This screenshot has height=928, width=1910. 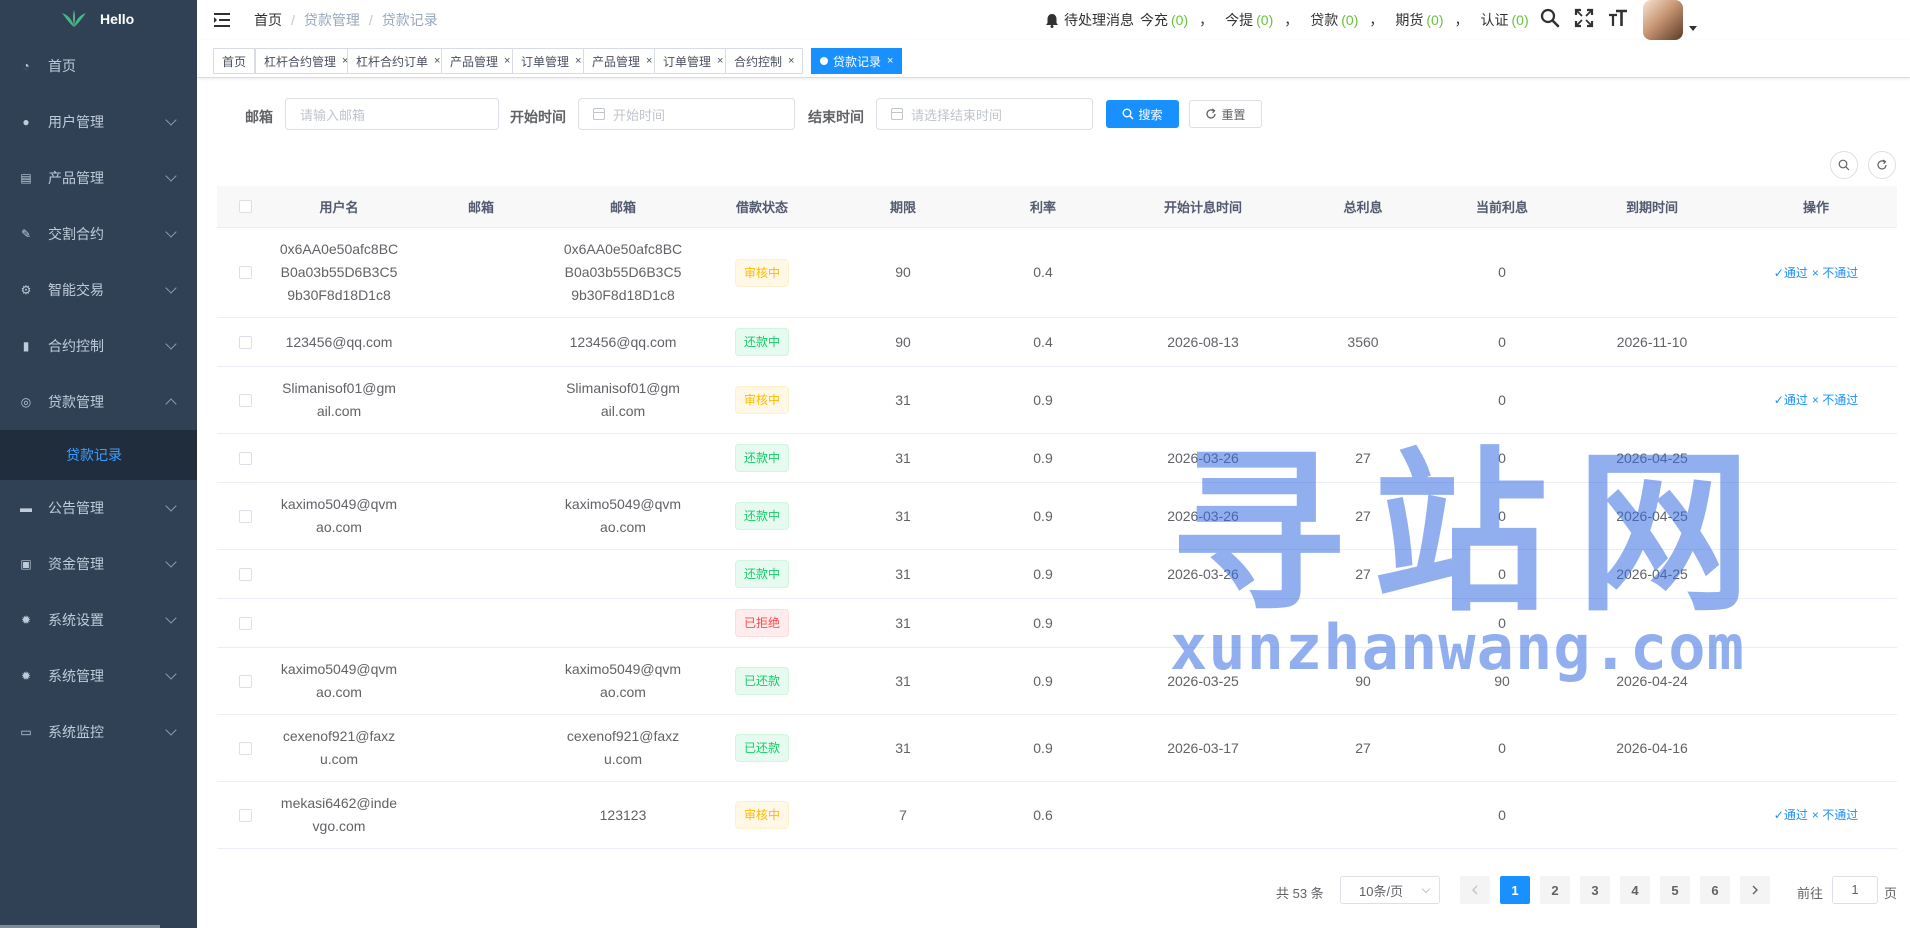 I want to click on sidebar-item-1: ● 用户管理, so click(x=98, y=122).